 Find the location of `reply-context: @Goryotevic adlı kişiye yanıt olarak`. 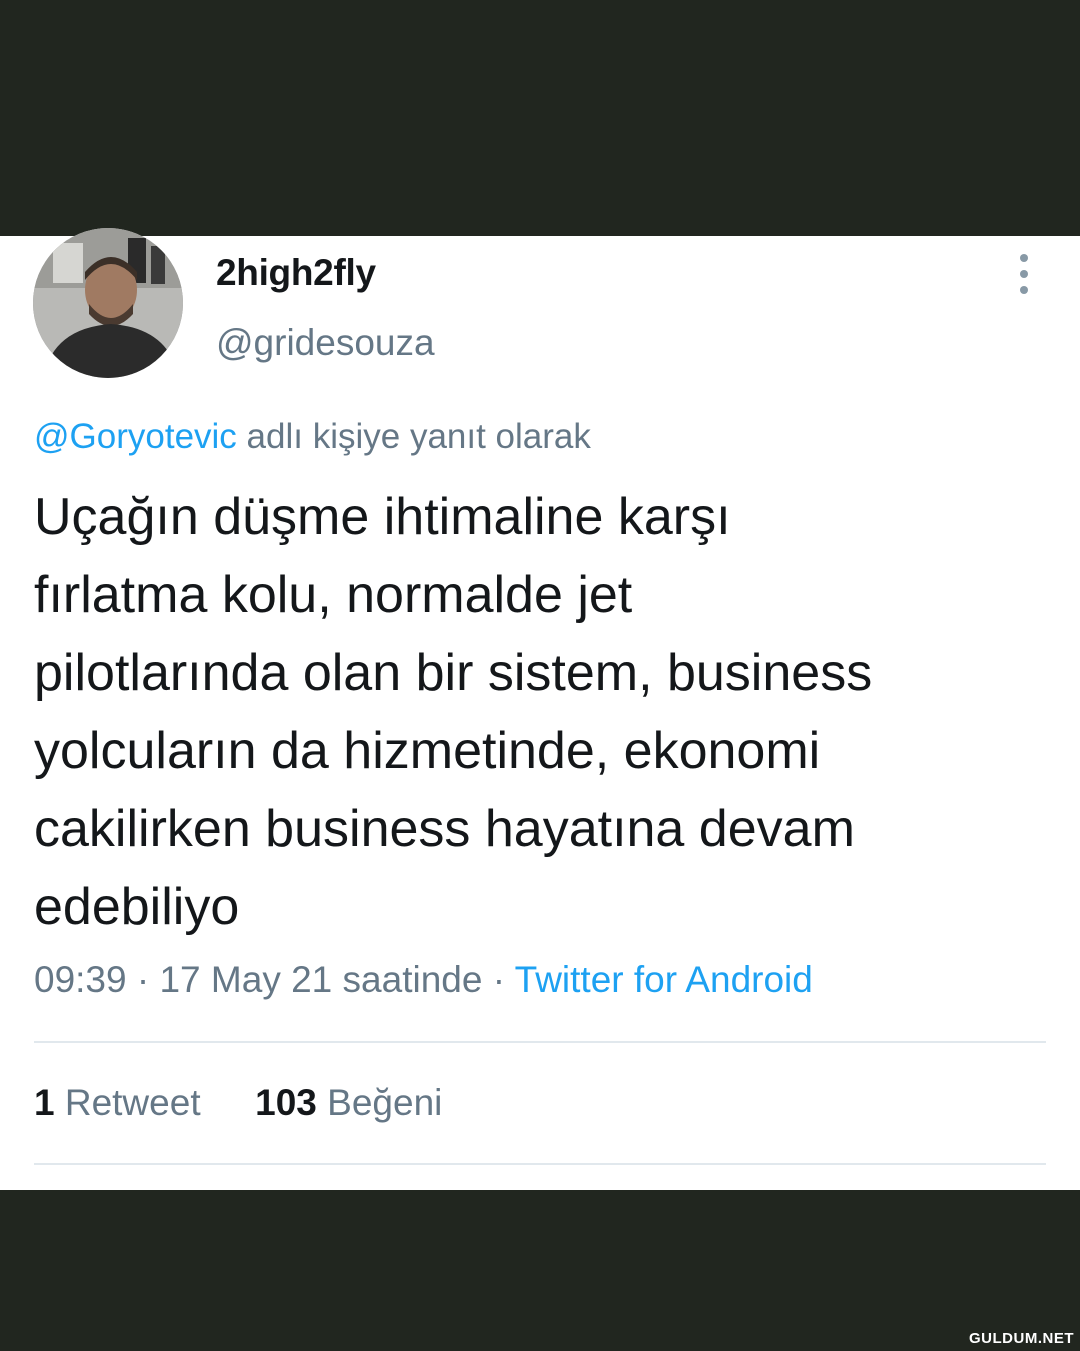

reply-context: @Goryotevic adlı kişiye yanıt olarak is located at coordinates (312, 437).